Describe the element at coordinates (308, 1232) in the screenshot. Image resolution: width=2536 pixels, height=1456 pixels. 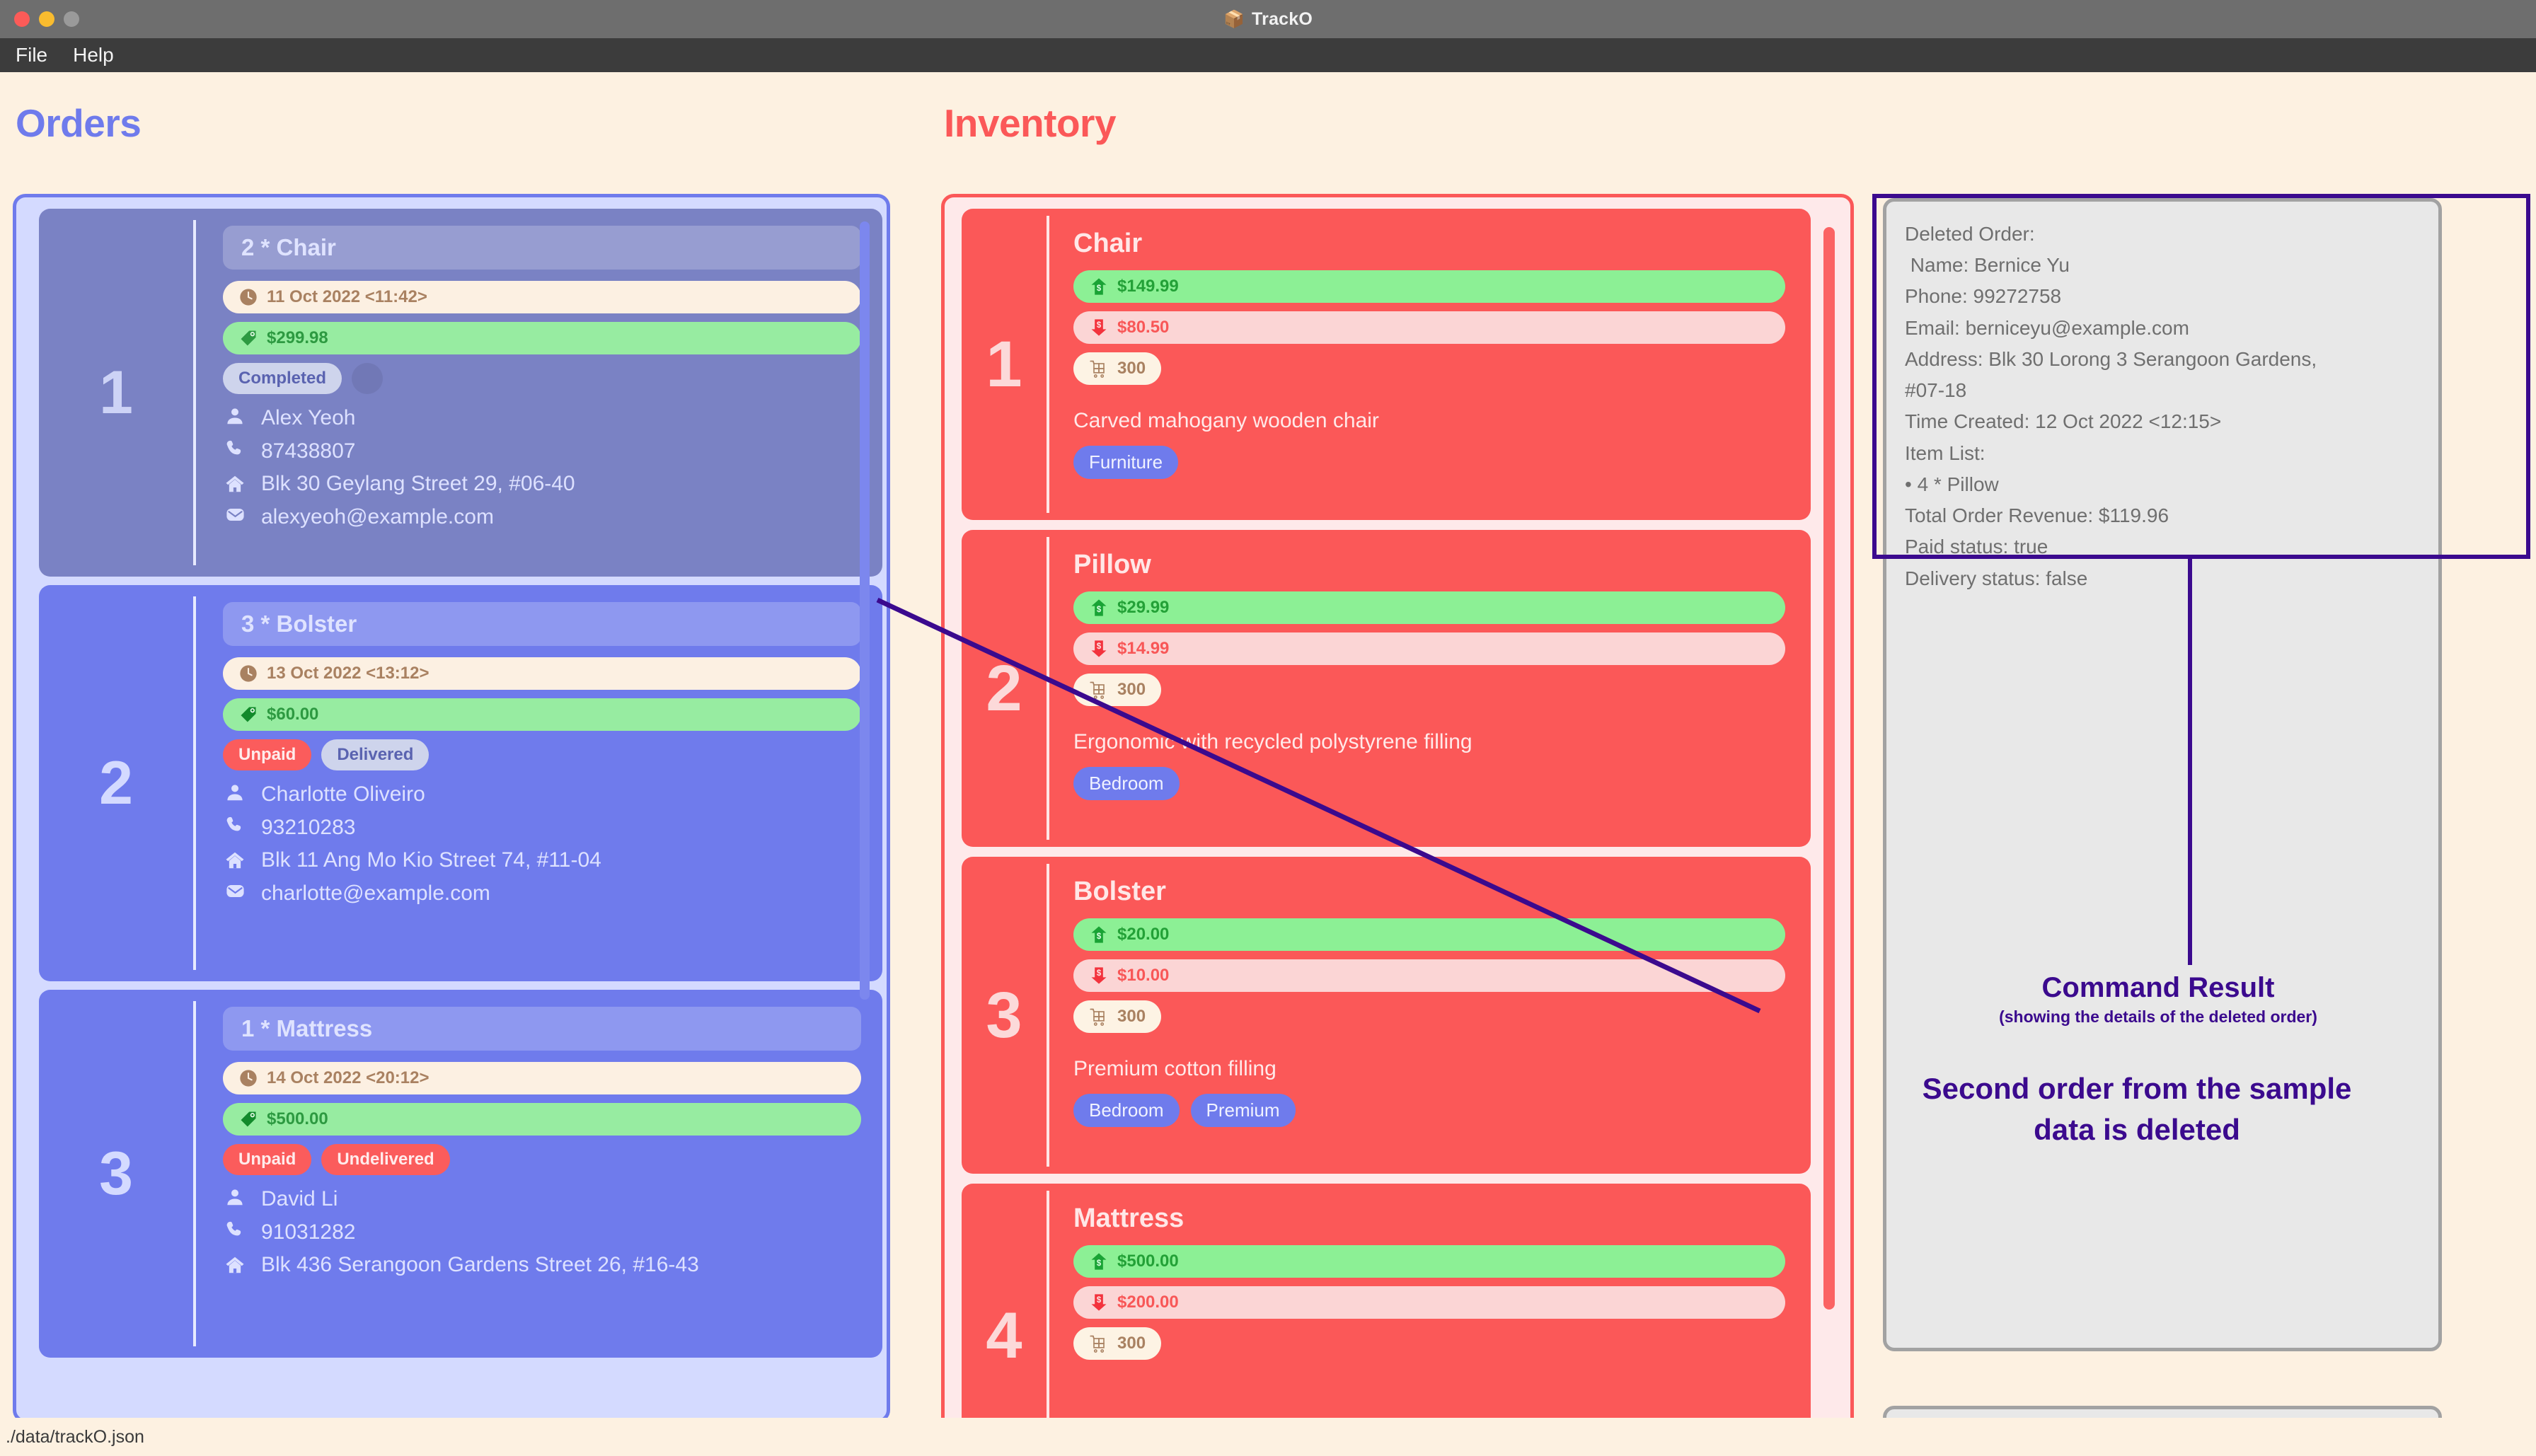
I see `order-phone-number: 91031282` at that location.